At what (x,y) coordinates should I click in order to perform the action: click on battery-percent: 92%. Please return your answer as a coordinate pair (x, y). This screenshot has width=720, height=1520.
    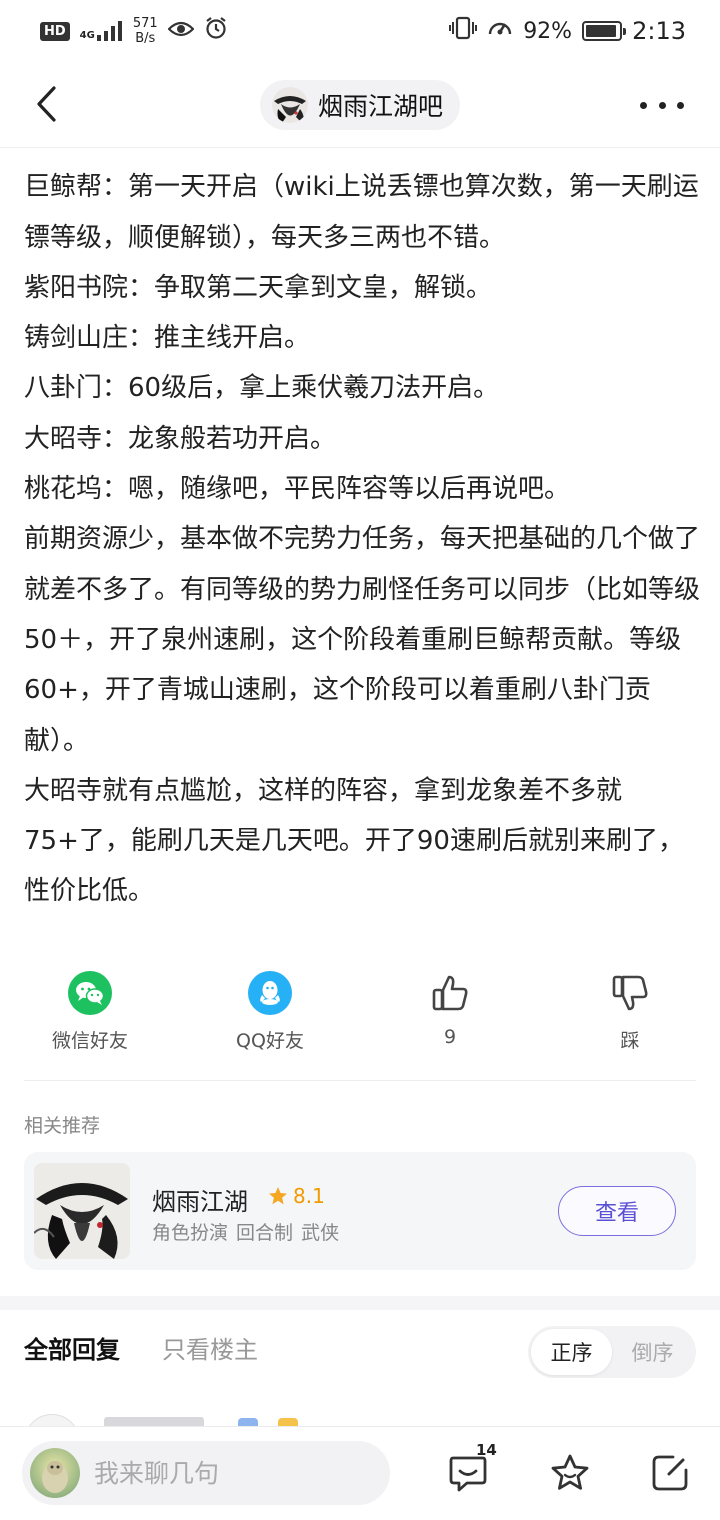
    Looking at the image, I should click on (548, 31).